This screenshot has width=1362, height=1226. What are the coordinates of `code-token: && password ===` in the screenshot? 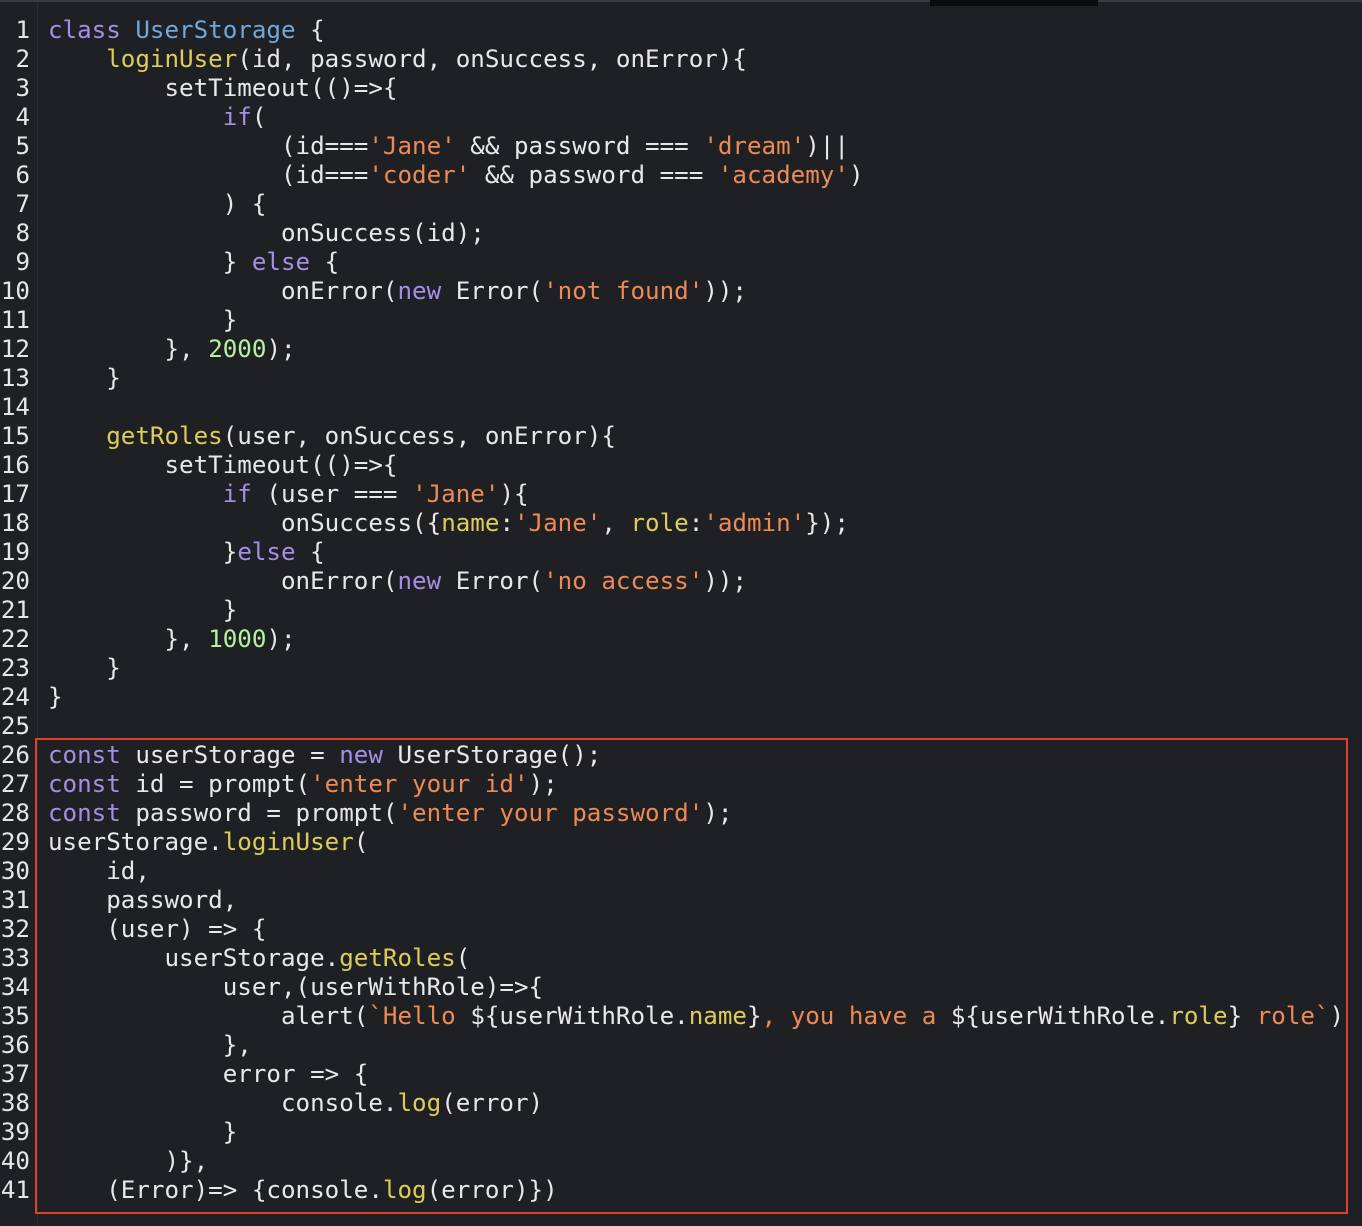 It's located at (594, 175).